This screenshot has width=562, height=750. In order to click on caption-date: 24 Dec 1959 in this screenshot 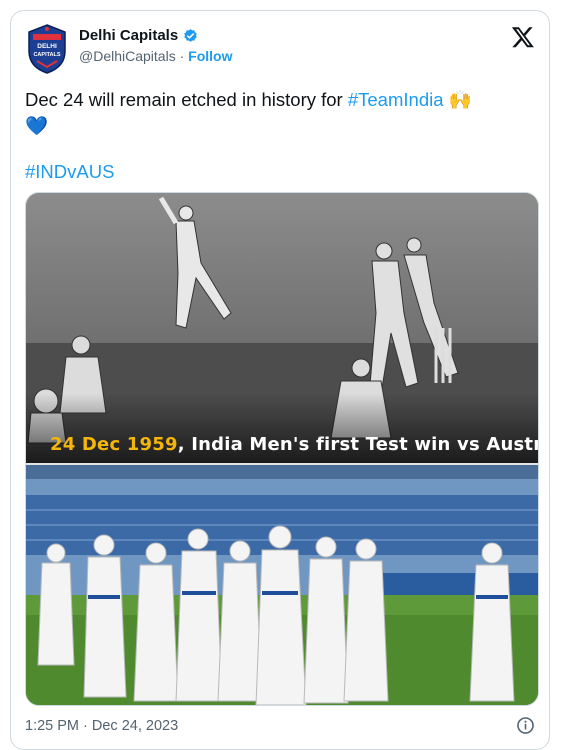, I will do `click(114, 444)`.